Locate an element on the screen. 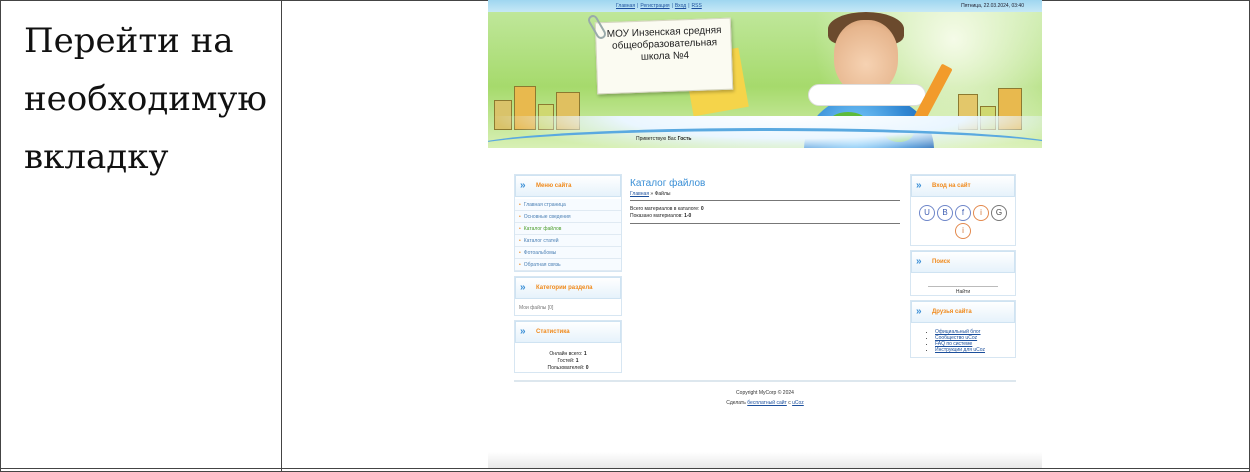  instruction-line-2: необходимую is located at coordinates (146, 99).